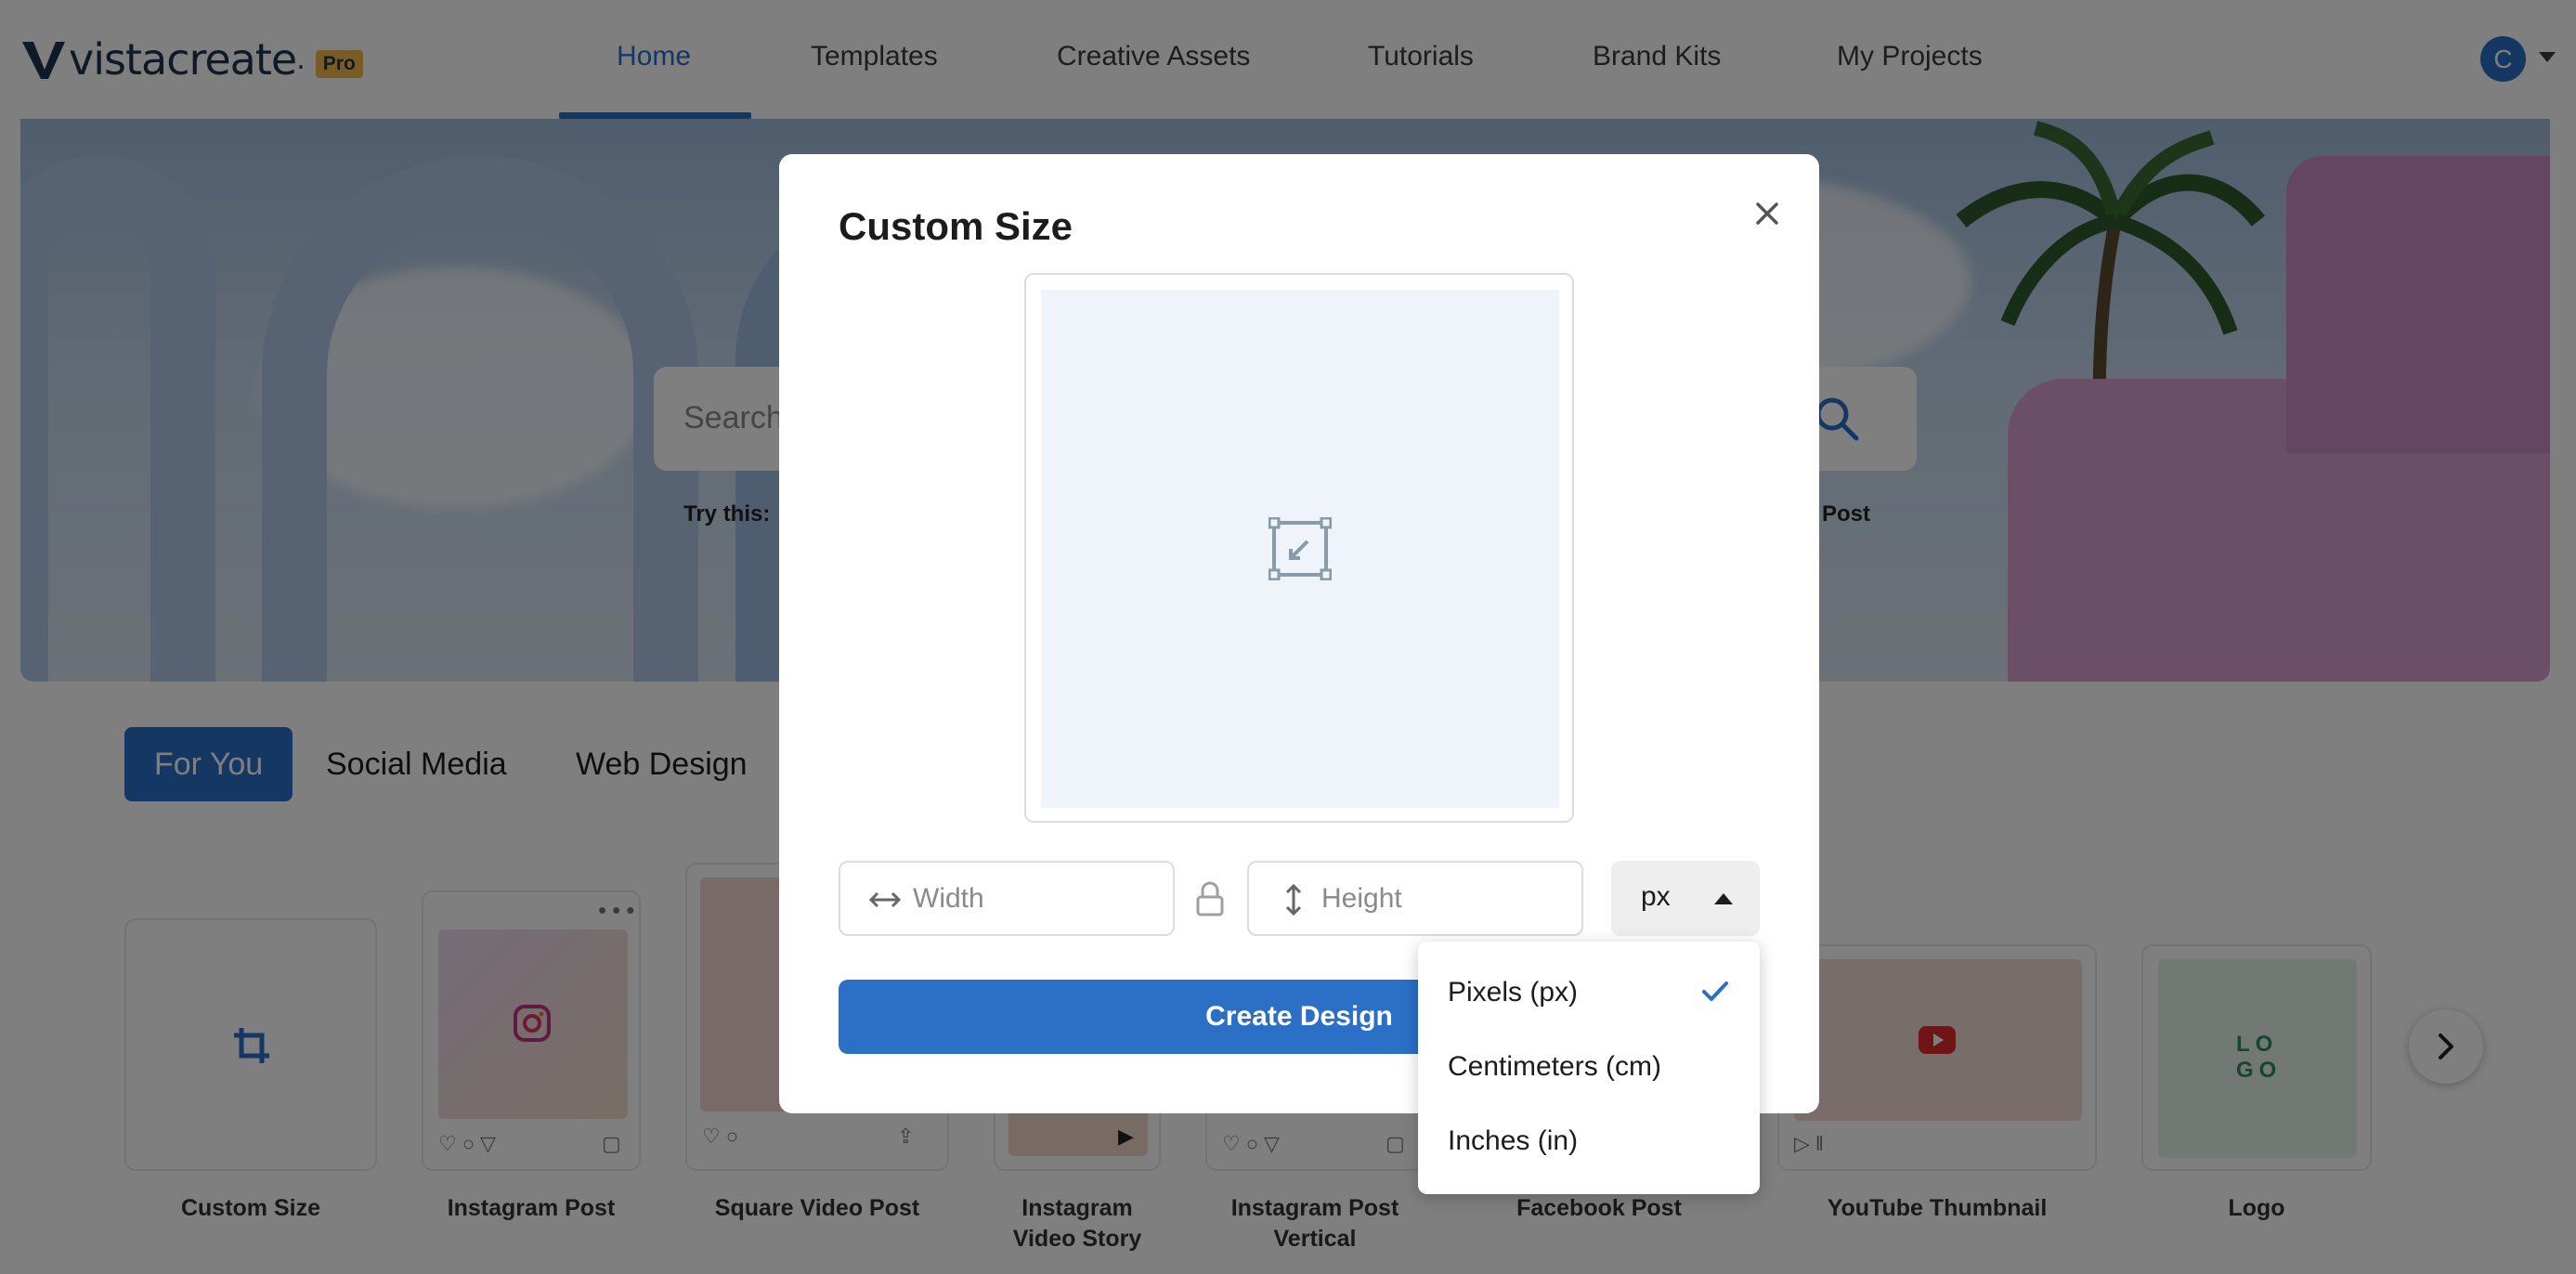 This screenshot has height=1274, width=2576. What do you see at coordinates (1361, 898) in the screenshot?
I see `height-placeholder: Height` at bounding box center [1361, 898].